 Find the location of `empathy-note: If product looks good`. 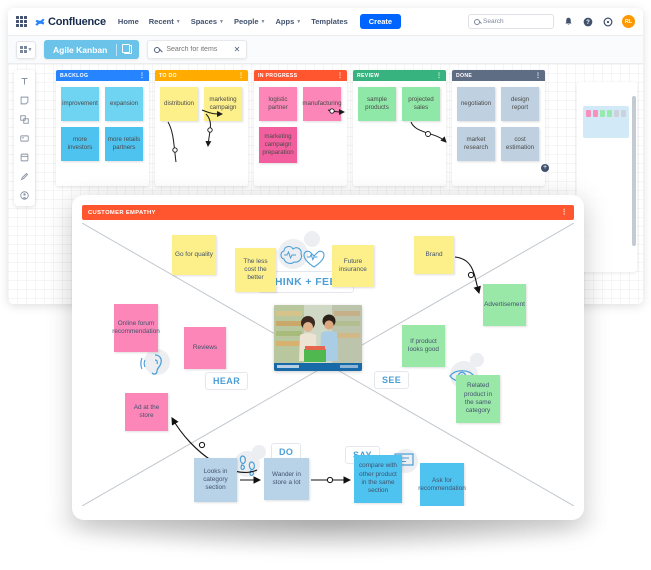

empathy-note: If product looks good is located at coordinates (423, 346).